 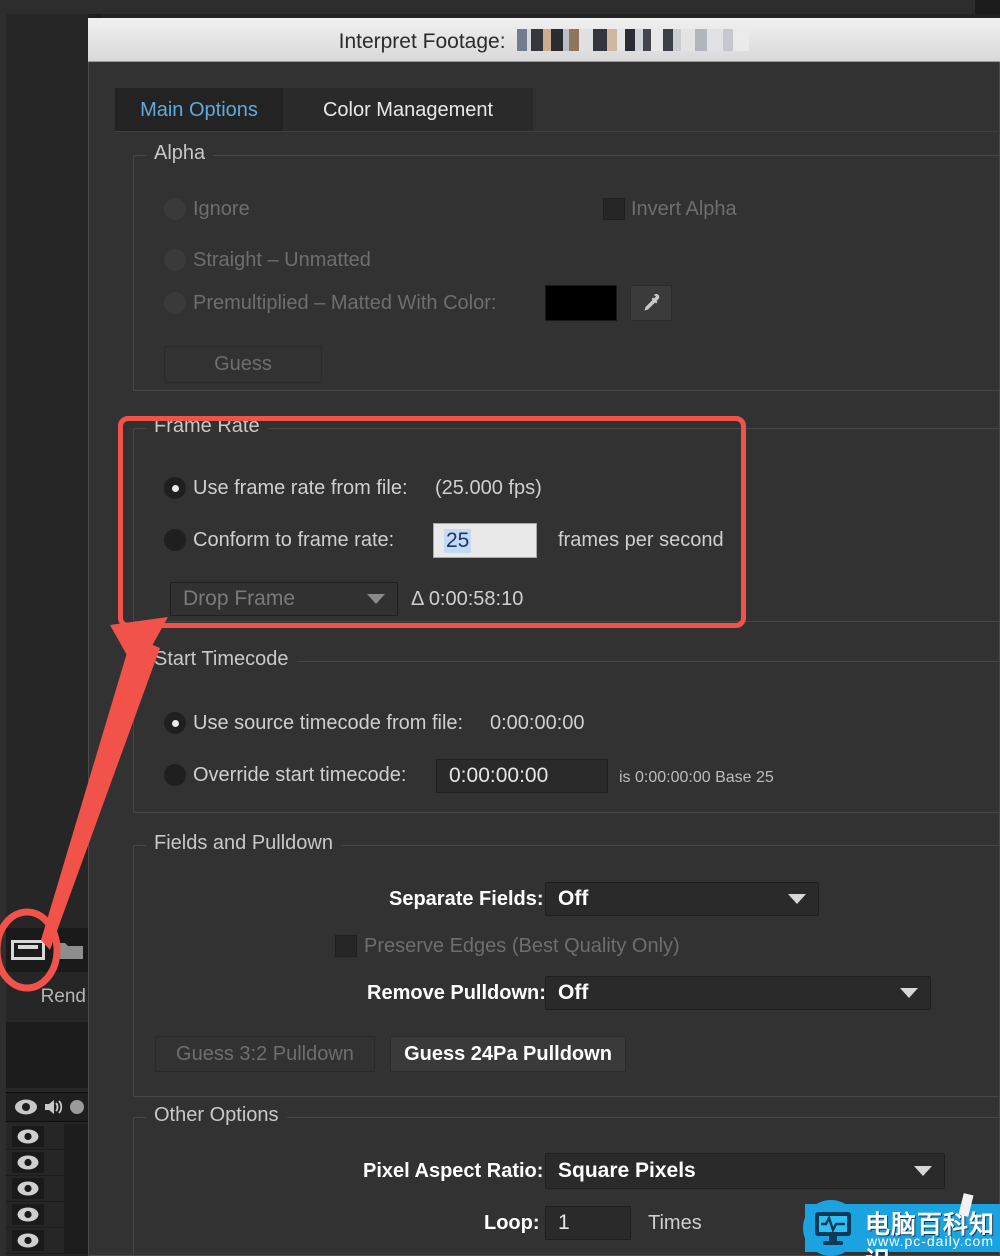 I want to click on loop-times-label: Times, so click(x=675, y=1223).